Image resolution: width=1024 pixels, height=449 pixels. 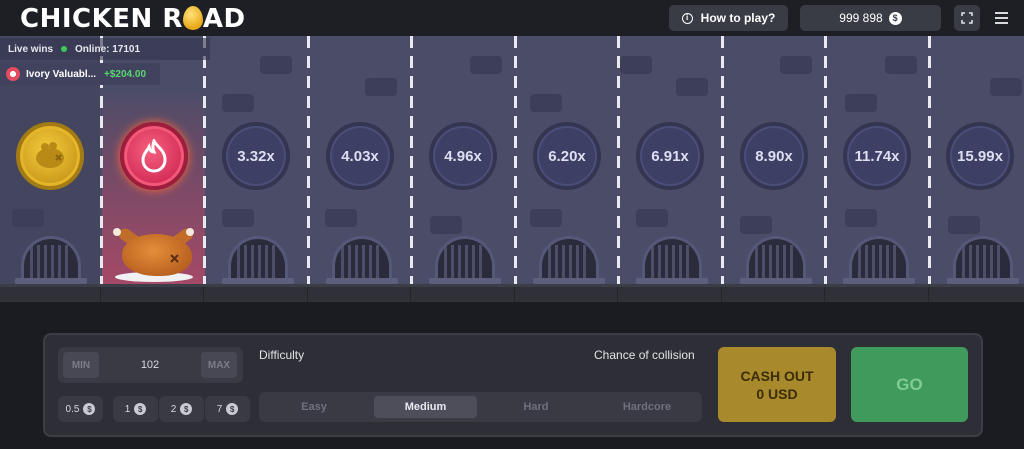 I want to click on difficulty-easy-tab: Easy, so click(x=314, y=407).